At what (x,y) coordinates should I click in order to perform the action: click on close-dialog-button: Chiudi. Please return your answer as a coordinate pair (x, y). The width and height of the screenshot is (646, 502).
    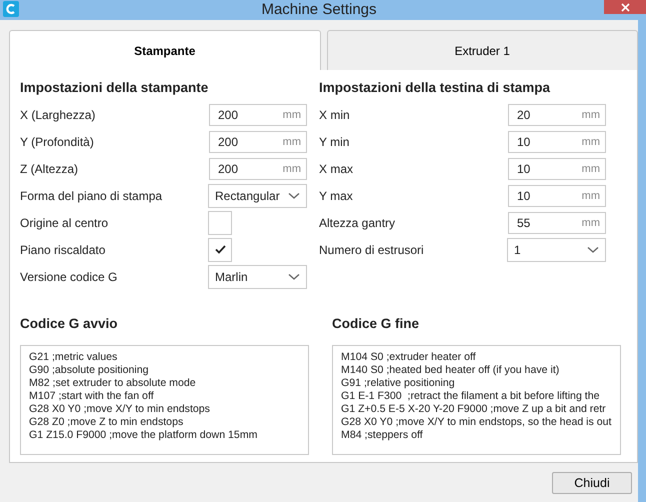
    Looking at the image, I should click on (592, 483).